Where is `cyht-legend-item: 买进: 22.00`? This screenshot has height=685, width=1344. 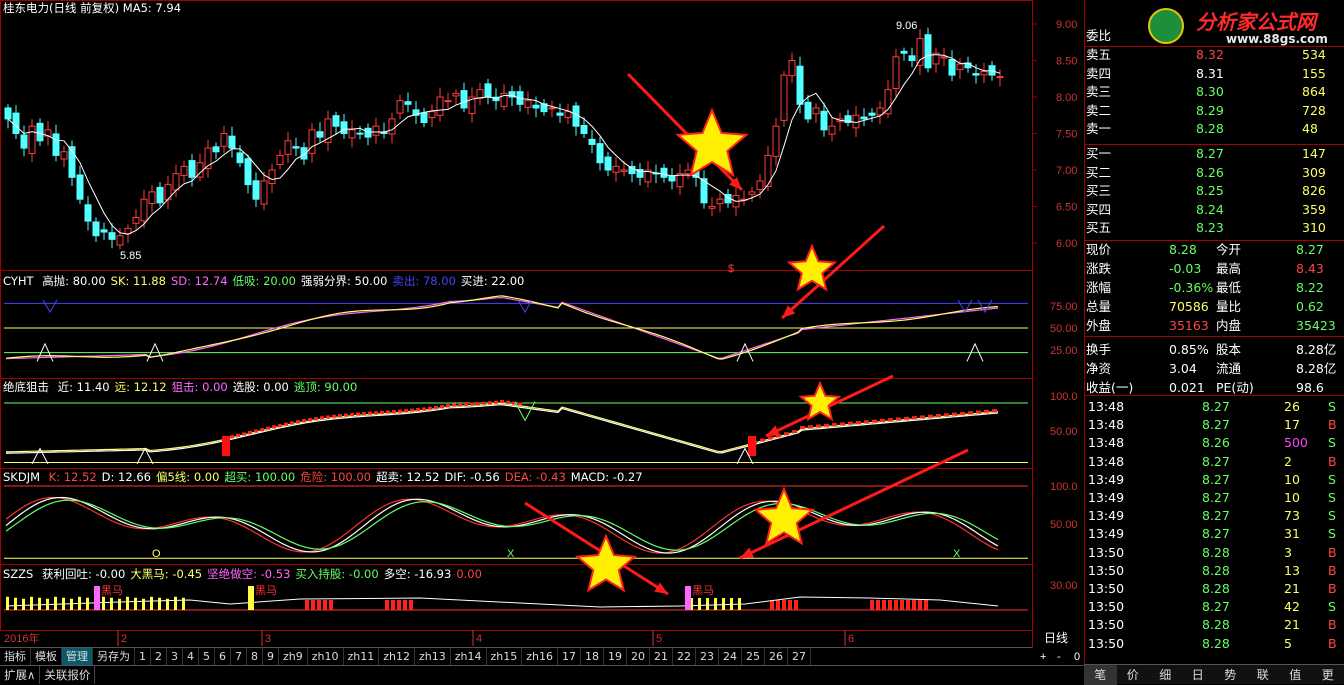 cyht-legend-item: 买进: 22.00 is located at coordinates (492, 281).